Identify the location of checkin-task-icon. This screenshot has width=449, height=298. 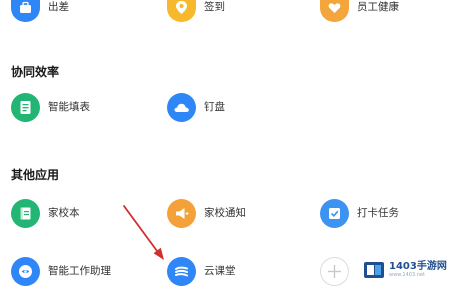
(334, 213).